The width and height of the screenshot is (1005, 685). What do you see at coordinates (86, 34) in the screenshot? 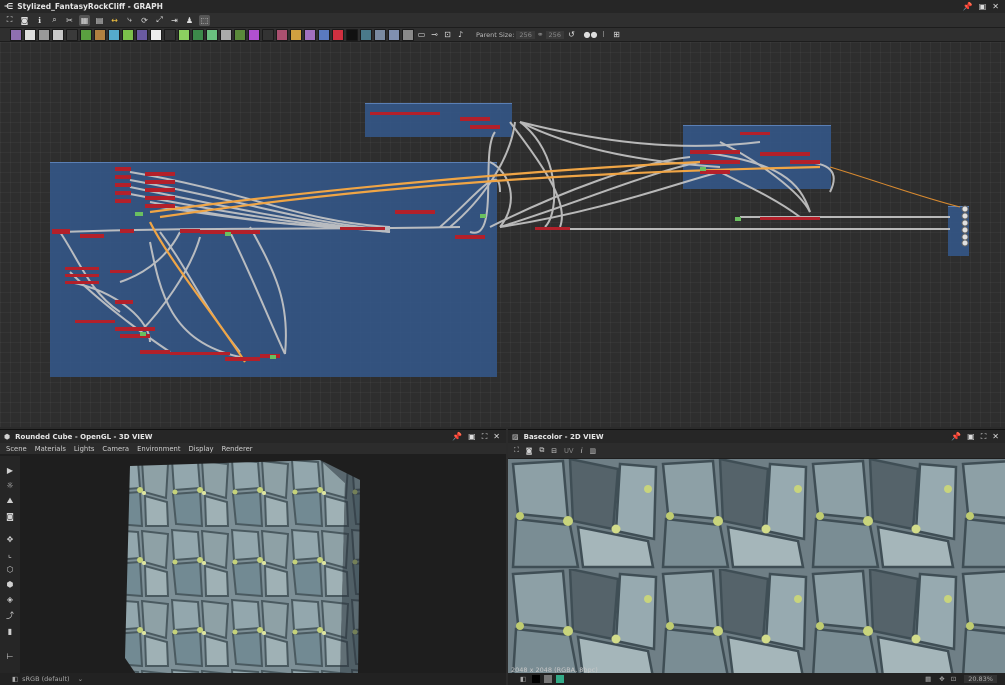
I see `gradient-node-icon` at bounding box center [86, 34].